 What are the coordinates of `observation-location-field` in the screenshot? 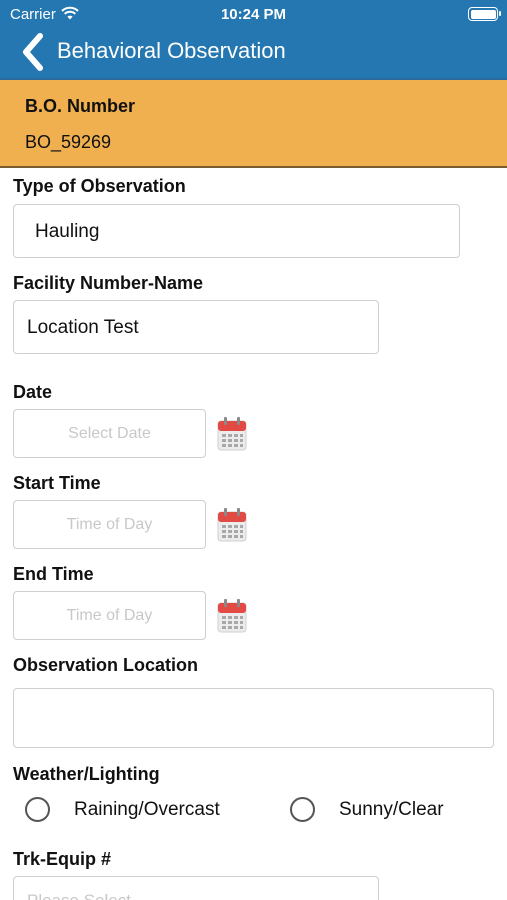 It's located at (253, 718).